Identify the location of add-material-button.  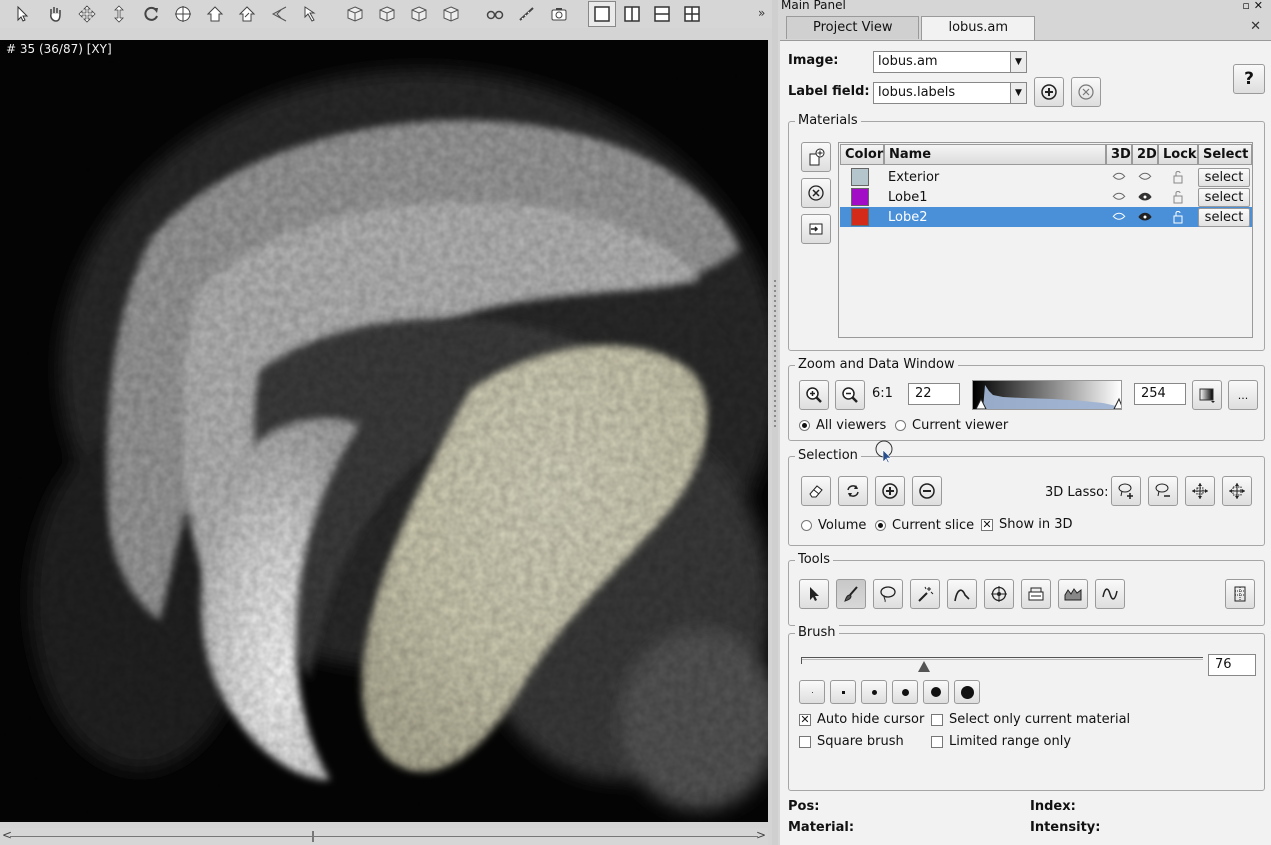
(816, 157).